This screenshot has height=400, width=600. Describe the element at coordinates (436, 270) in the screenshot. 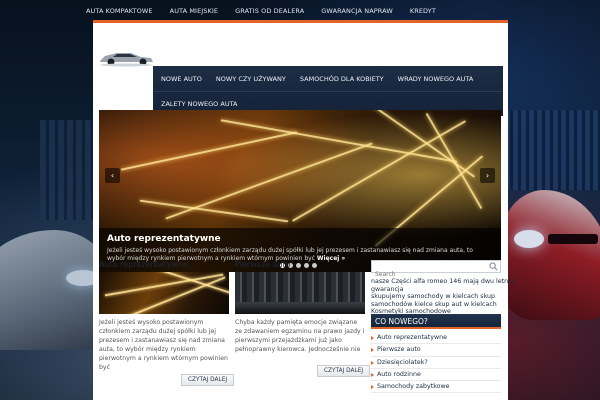

I see `search-box` at that location.